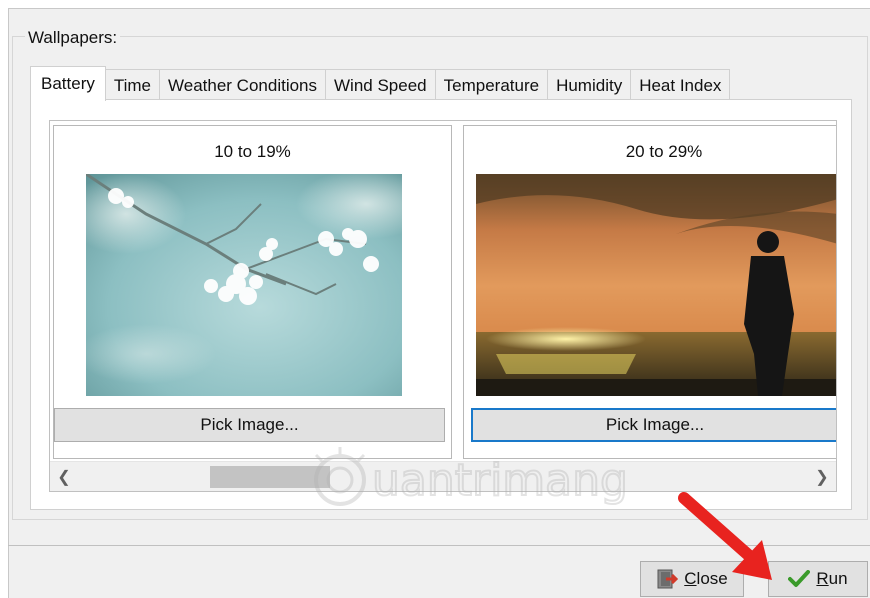  What do you see at coordinates (243, 85) in the screenshot?
I see `tab-weather-conditions: Weather Conditions` at bounding box center [243, 85].